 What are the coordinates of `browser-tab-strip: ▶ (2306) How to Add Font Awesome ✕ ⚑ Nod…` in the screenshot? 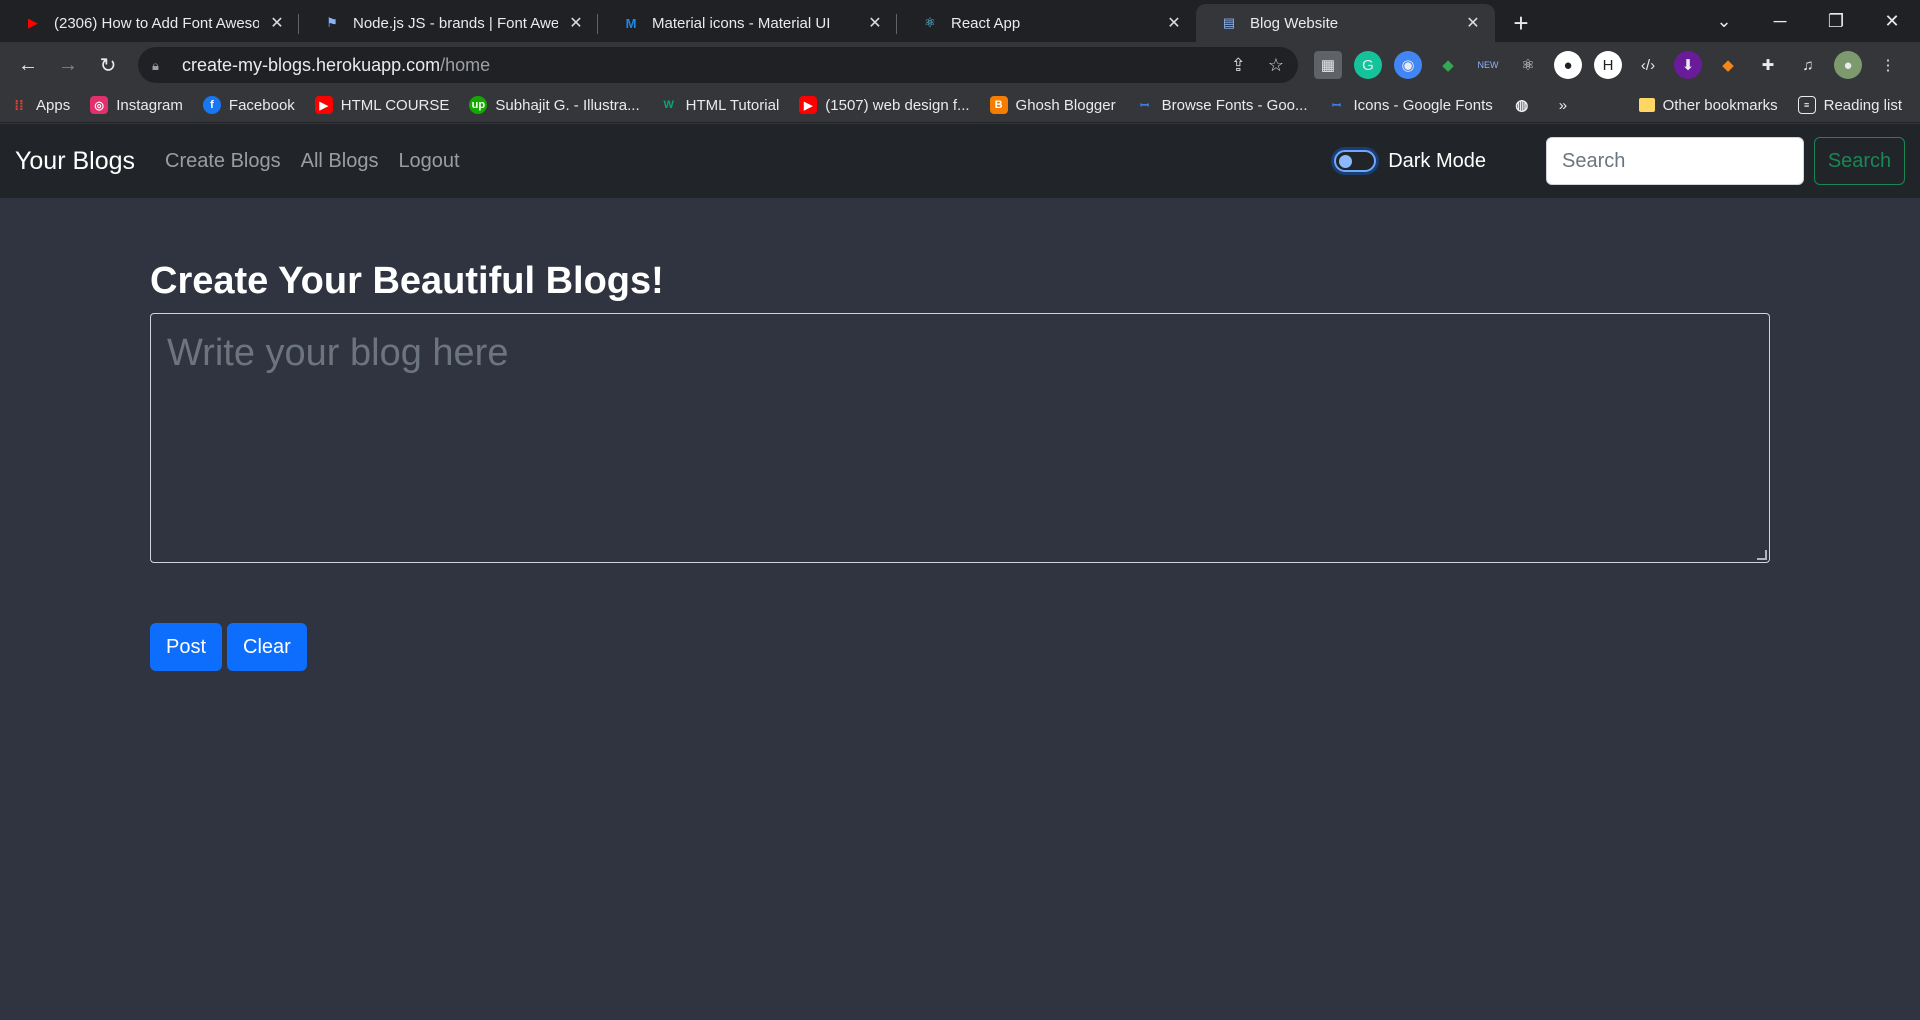 It's located at (960, 21).